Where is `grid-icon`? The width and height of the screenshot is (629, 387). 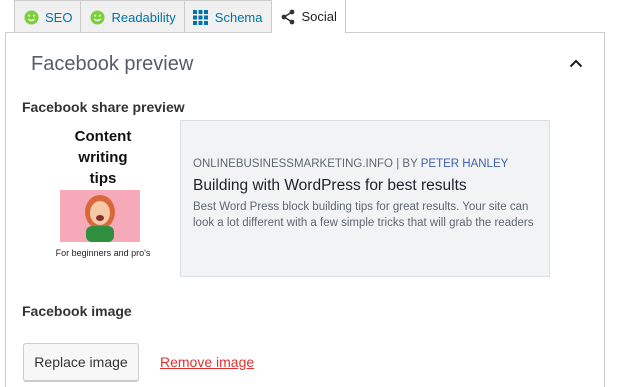
grid-icon is located at coordinates (201, 17).